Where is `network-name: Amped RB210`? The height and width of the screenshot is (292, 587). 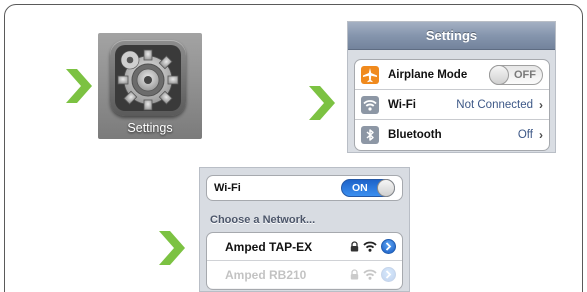
network-name: Amped RB210 is located at coordinates (266, 274).